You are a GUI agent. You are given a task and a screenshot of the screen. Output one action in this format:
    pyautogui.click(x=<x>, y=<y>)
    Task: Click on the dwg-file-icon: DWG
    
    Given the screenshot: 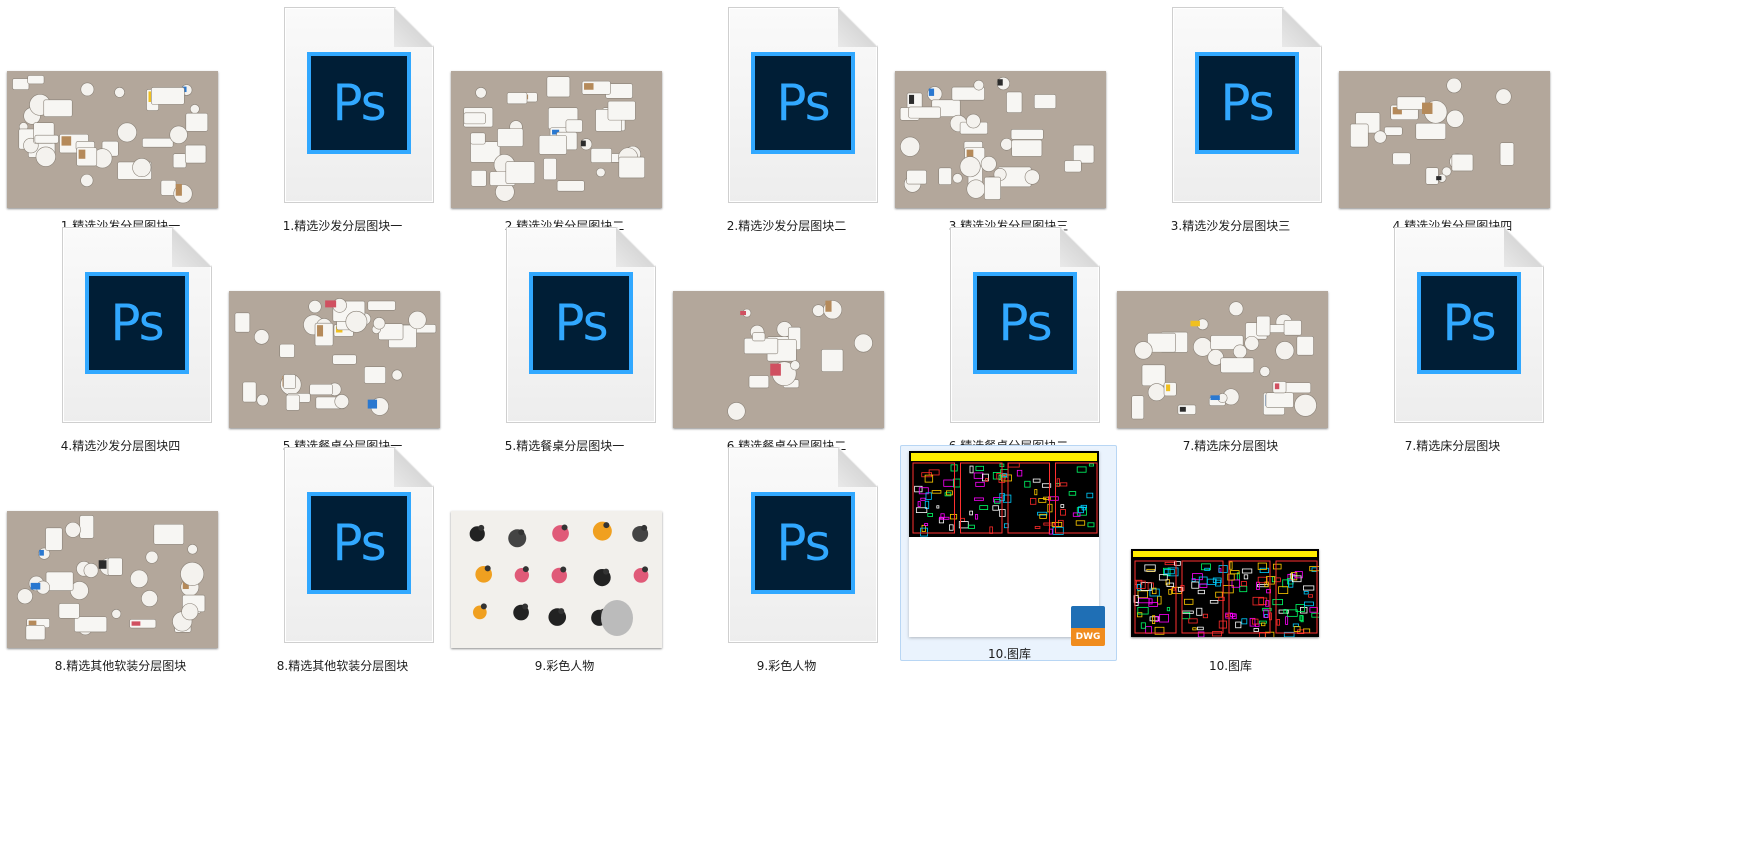 What is the action you would take?
    pyautogui.click(x=1088, y=626)
    